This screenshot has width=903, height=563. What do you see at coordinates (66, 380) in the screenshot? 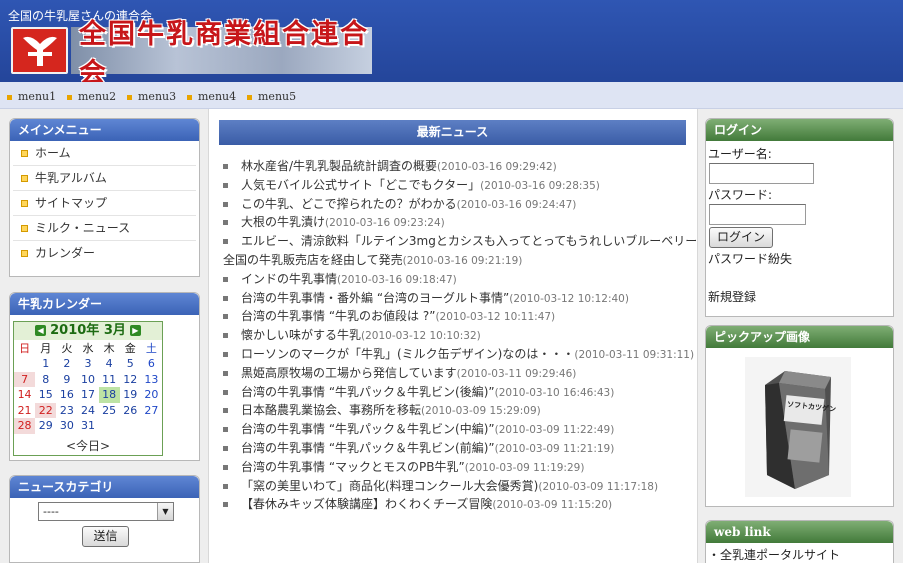
I see `calendar-day: 9` at bounding box center [66, 380].